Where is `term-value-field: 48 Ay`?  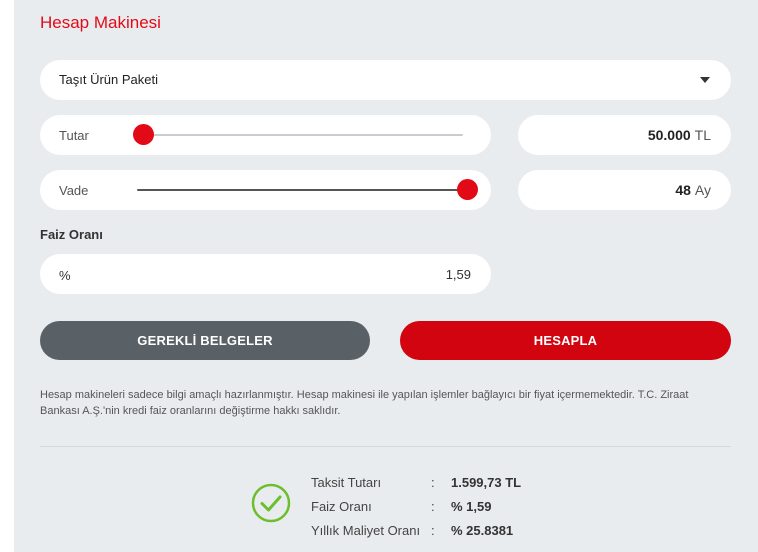
term-value-field: 48 Ay is located at coordinates (624, 190).